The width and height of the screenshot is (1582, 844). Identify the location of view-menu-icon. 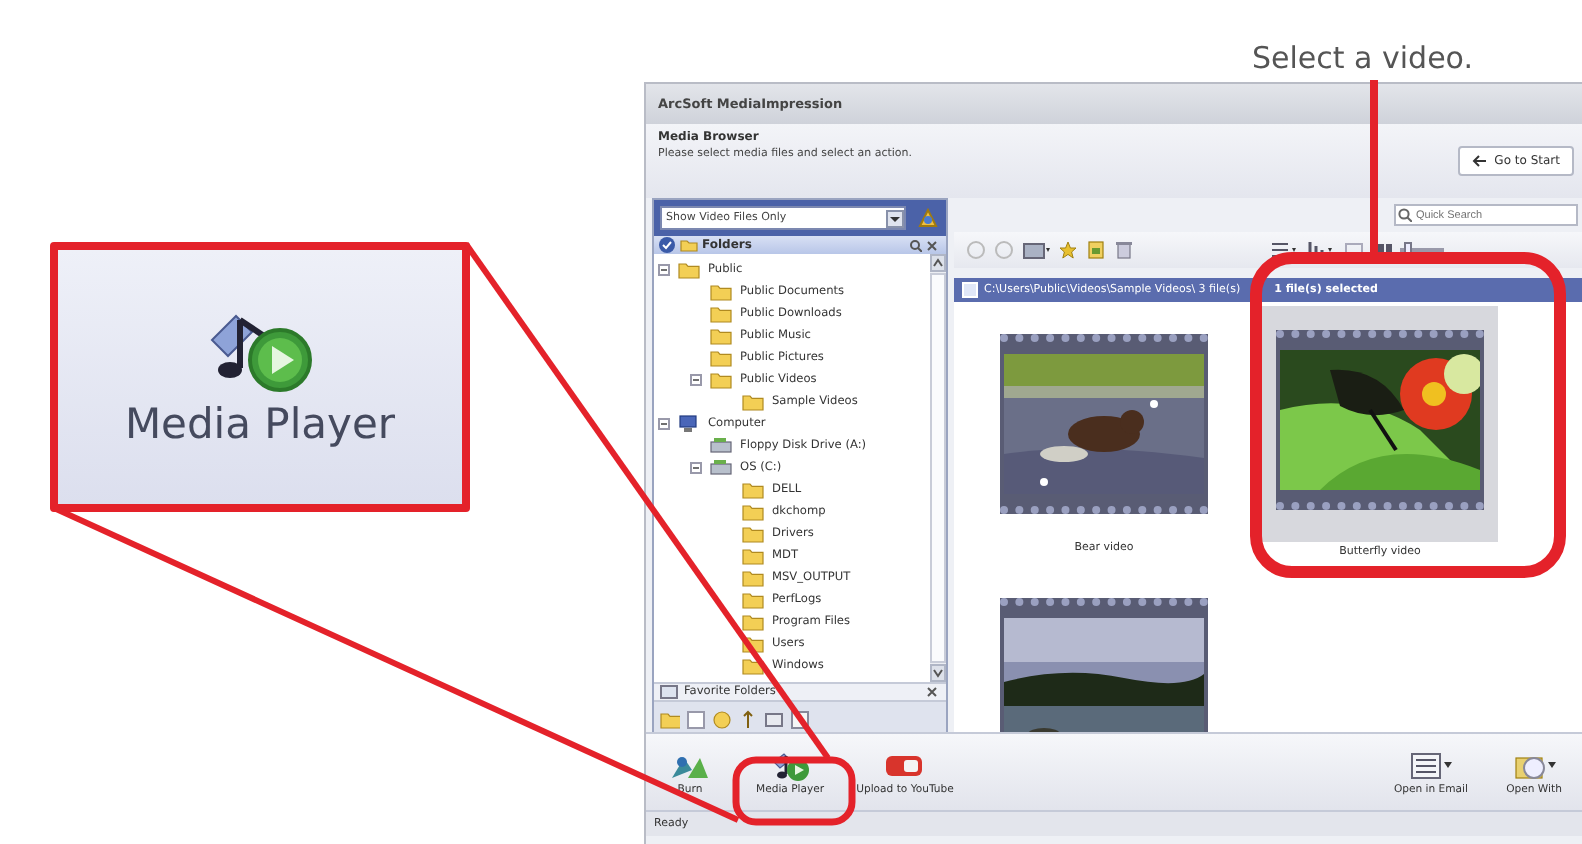
(1284, 250).